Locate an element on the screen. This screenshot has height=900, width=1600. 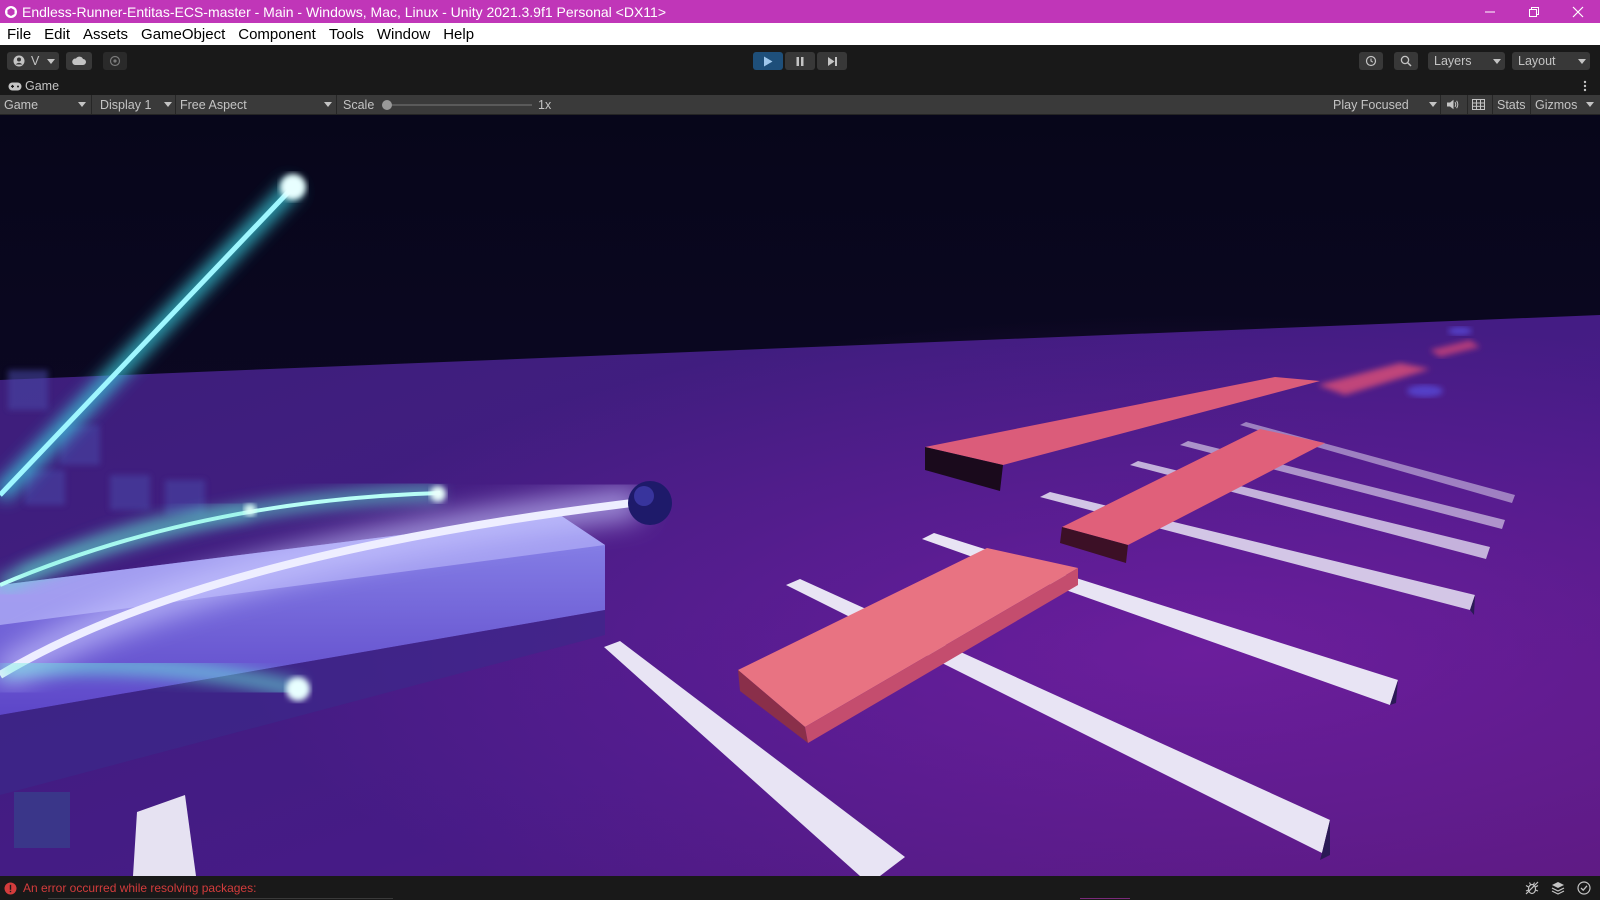
search-button is located at coordinates (1406, 61).